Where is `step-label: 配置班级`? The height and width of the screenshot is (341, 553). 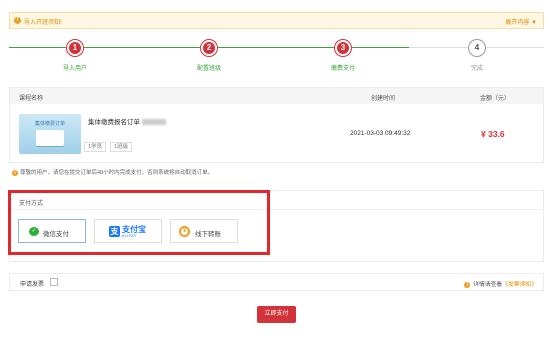 step-label: 配置班级 is located at coordinates (208, 69).